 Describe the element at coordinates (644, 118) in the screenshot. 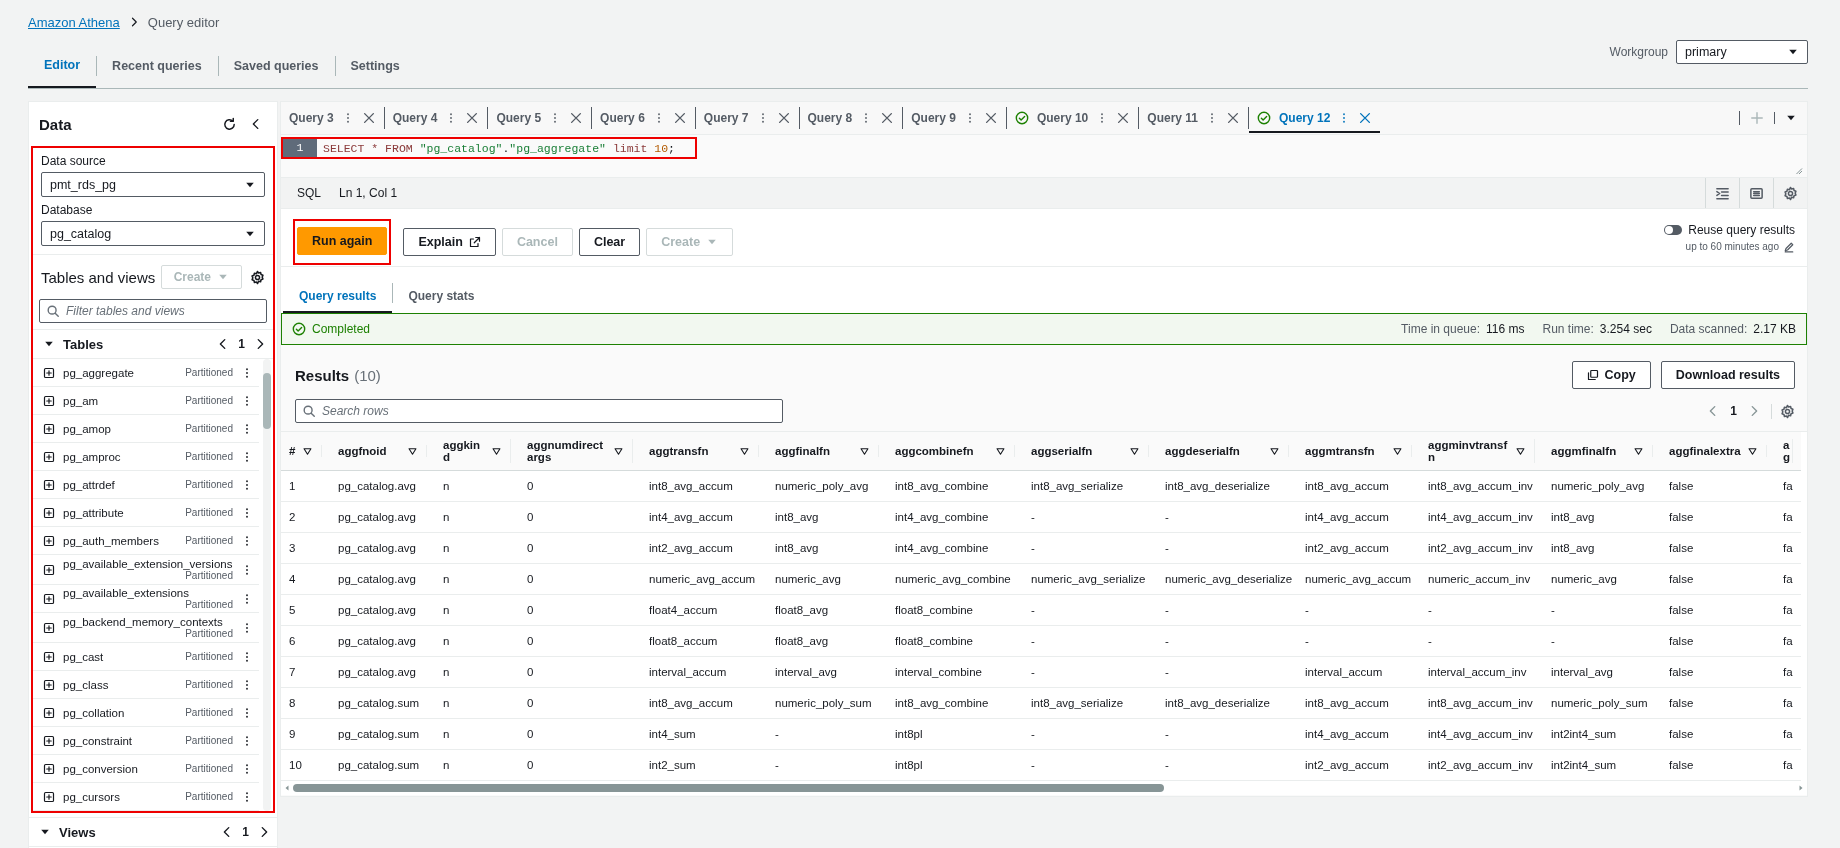

I see `query-tab: Query 6` at that location.